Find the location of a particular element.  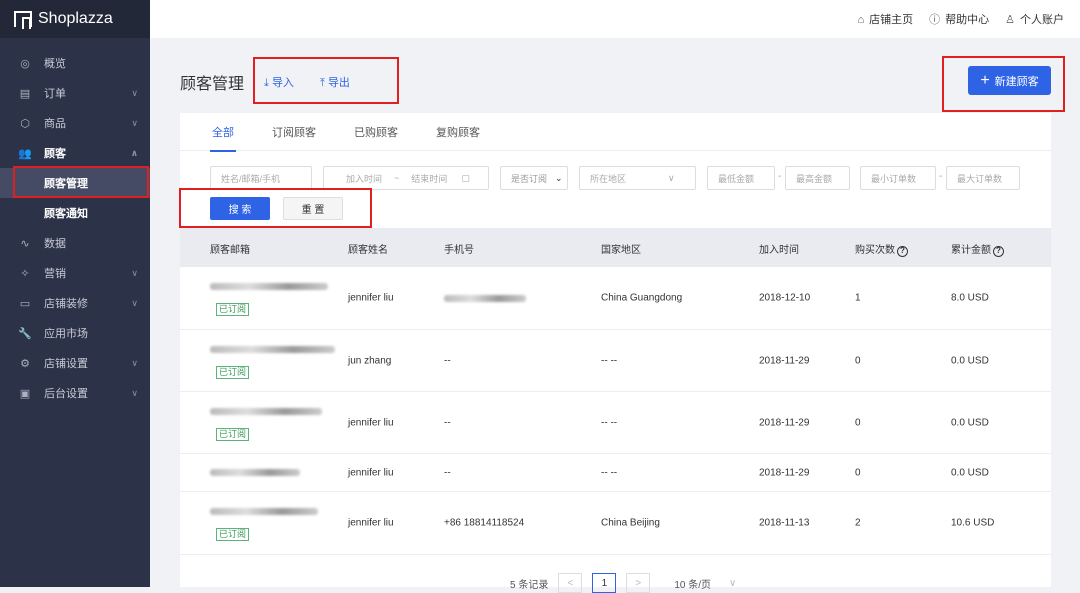

sidebar-item: ✧ 营销 ∨ is located at coordinates (75, 273).